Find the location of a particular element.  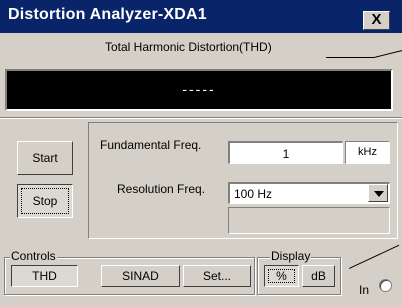

start-button: Start is located at coordinates (45, 158).